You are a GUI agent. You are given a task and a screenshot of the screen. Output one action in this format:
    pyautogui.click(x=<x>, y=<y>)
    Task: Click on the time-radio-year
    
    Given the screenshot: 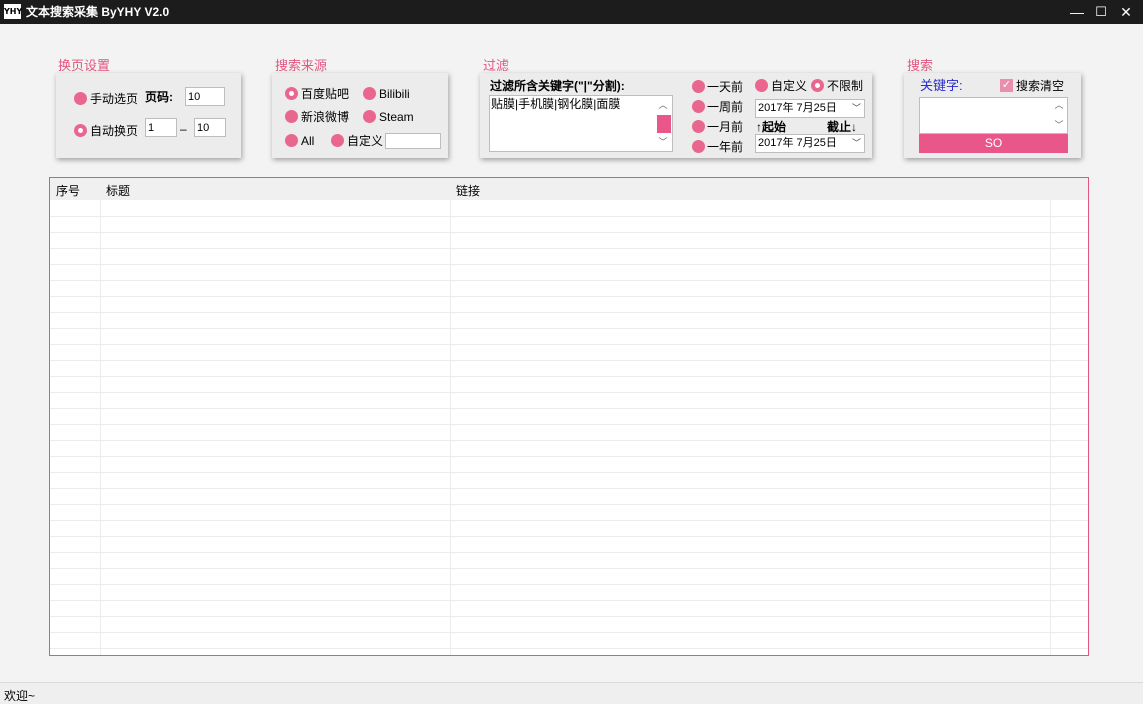 What is the action you would take?
    pyautogui.click(x=698, y=146)
    